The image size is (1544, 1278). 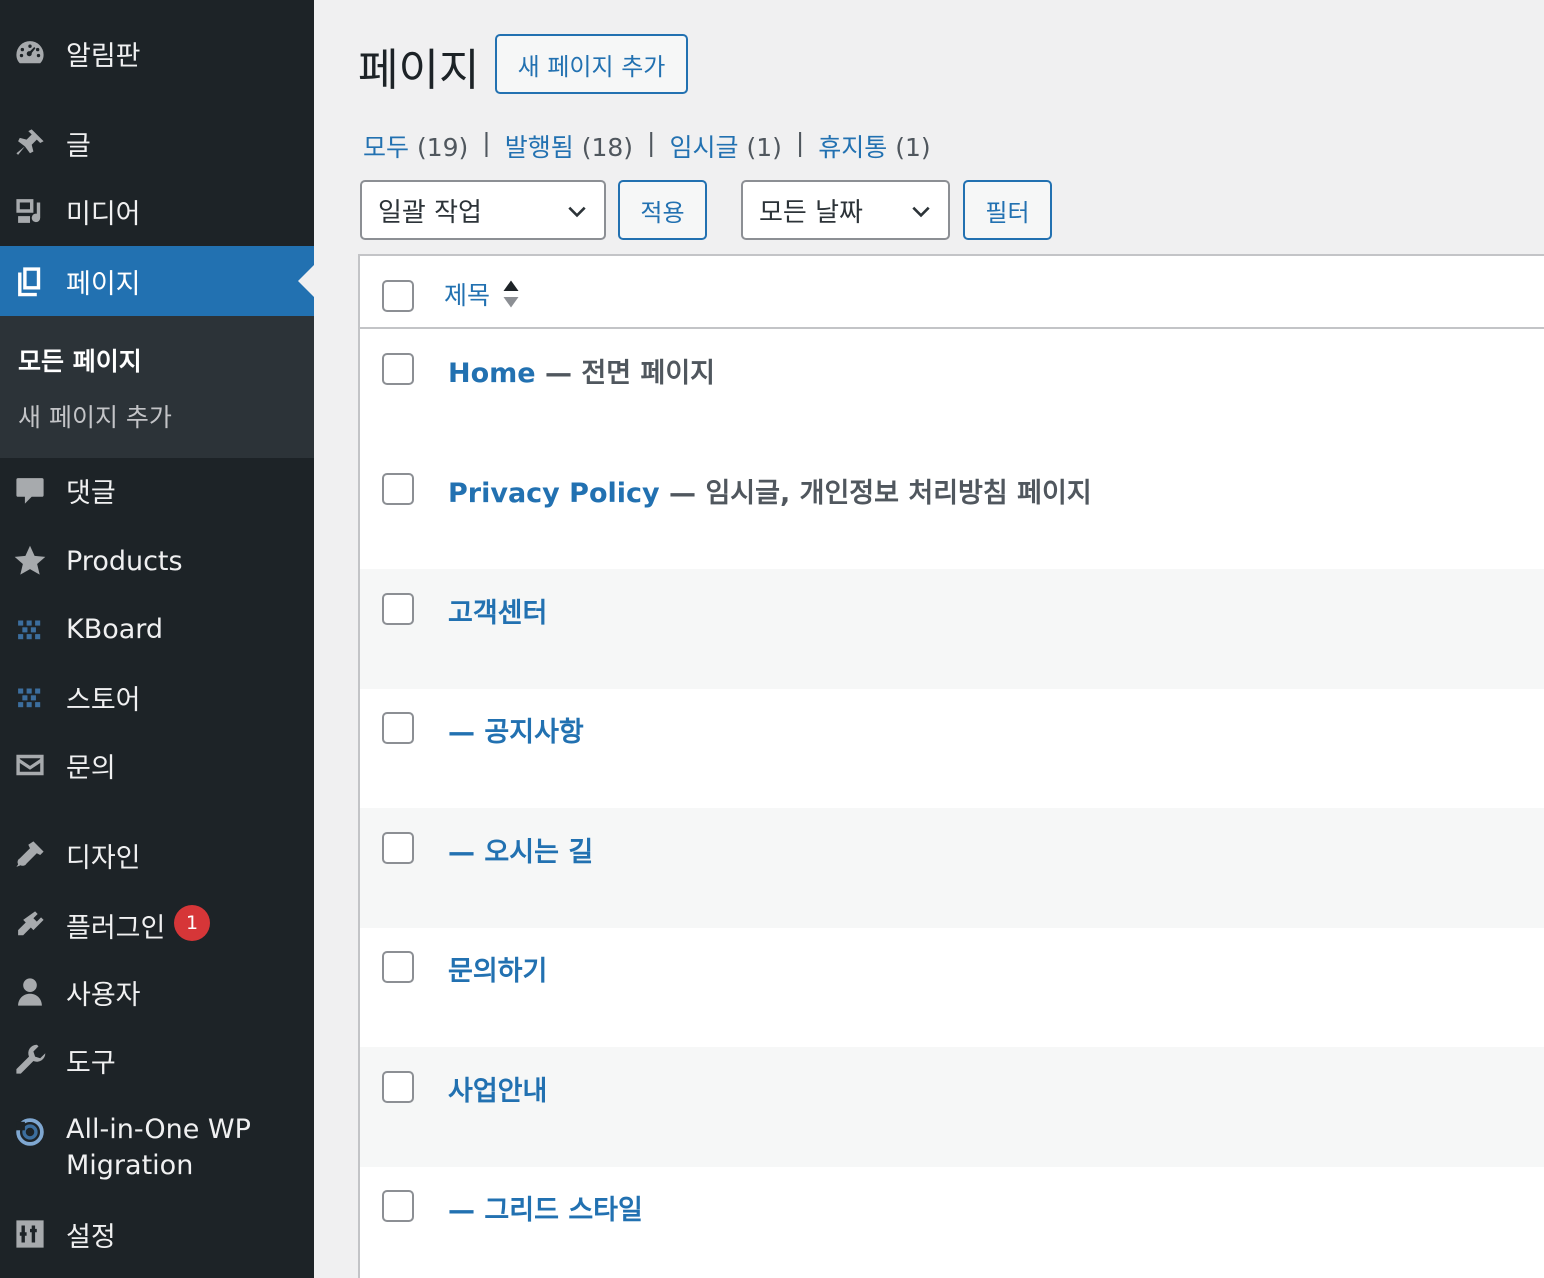 What do you see at coordinates (157, 281) in the screenshot?
I see `sidebar-item-pages: 페이지` at bounding box center [157, 281].